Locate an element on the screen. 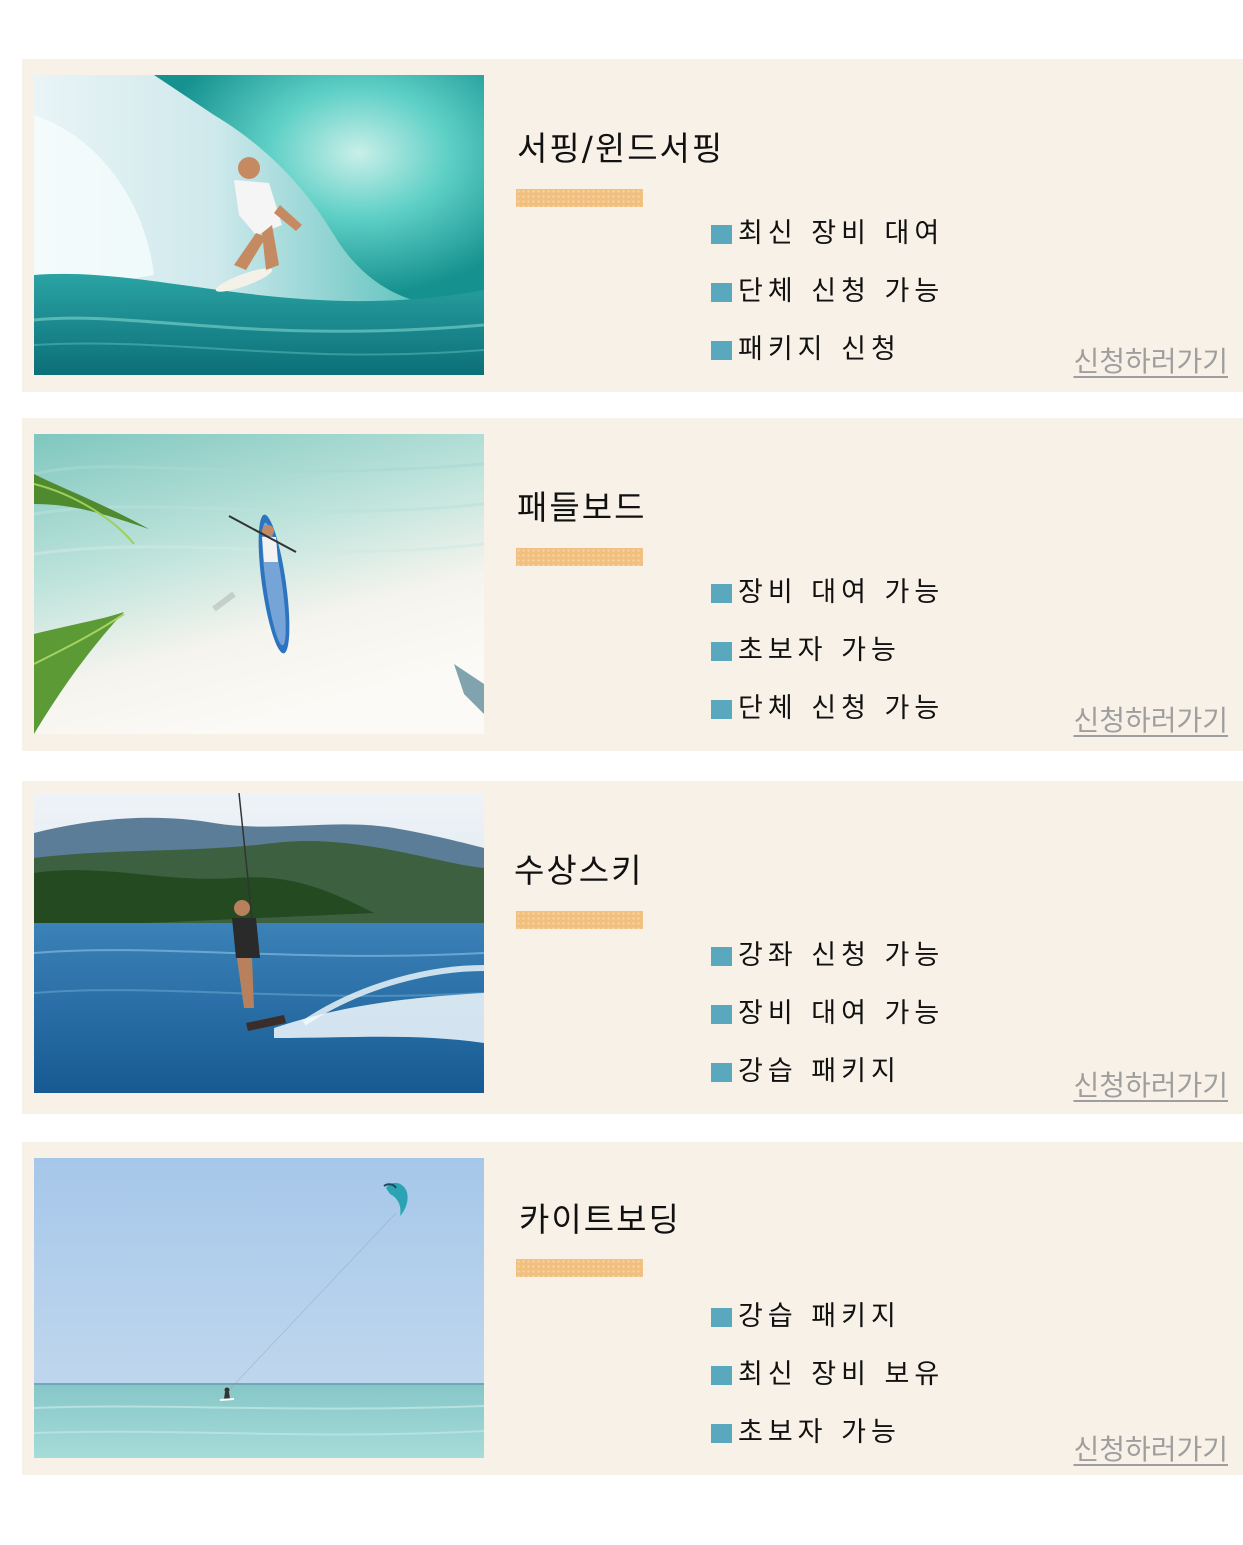 This screenshot has height=1545, width=1243. feature-list: 강좌 신청 가능 장비 대여 가능 강습 패키지 is located at coordinates (827, 1014).